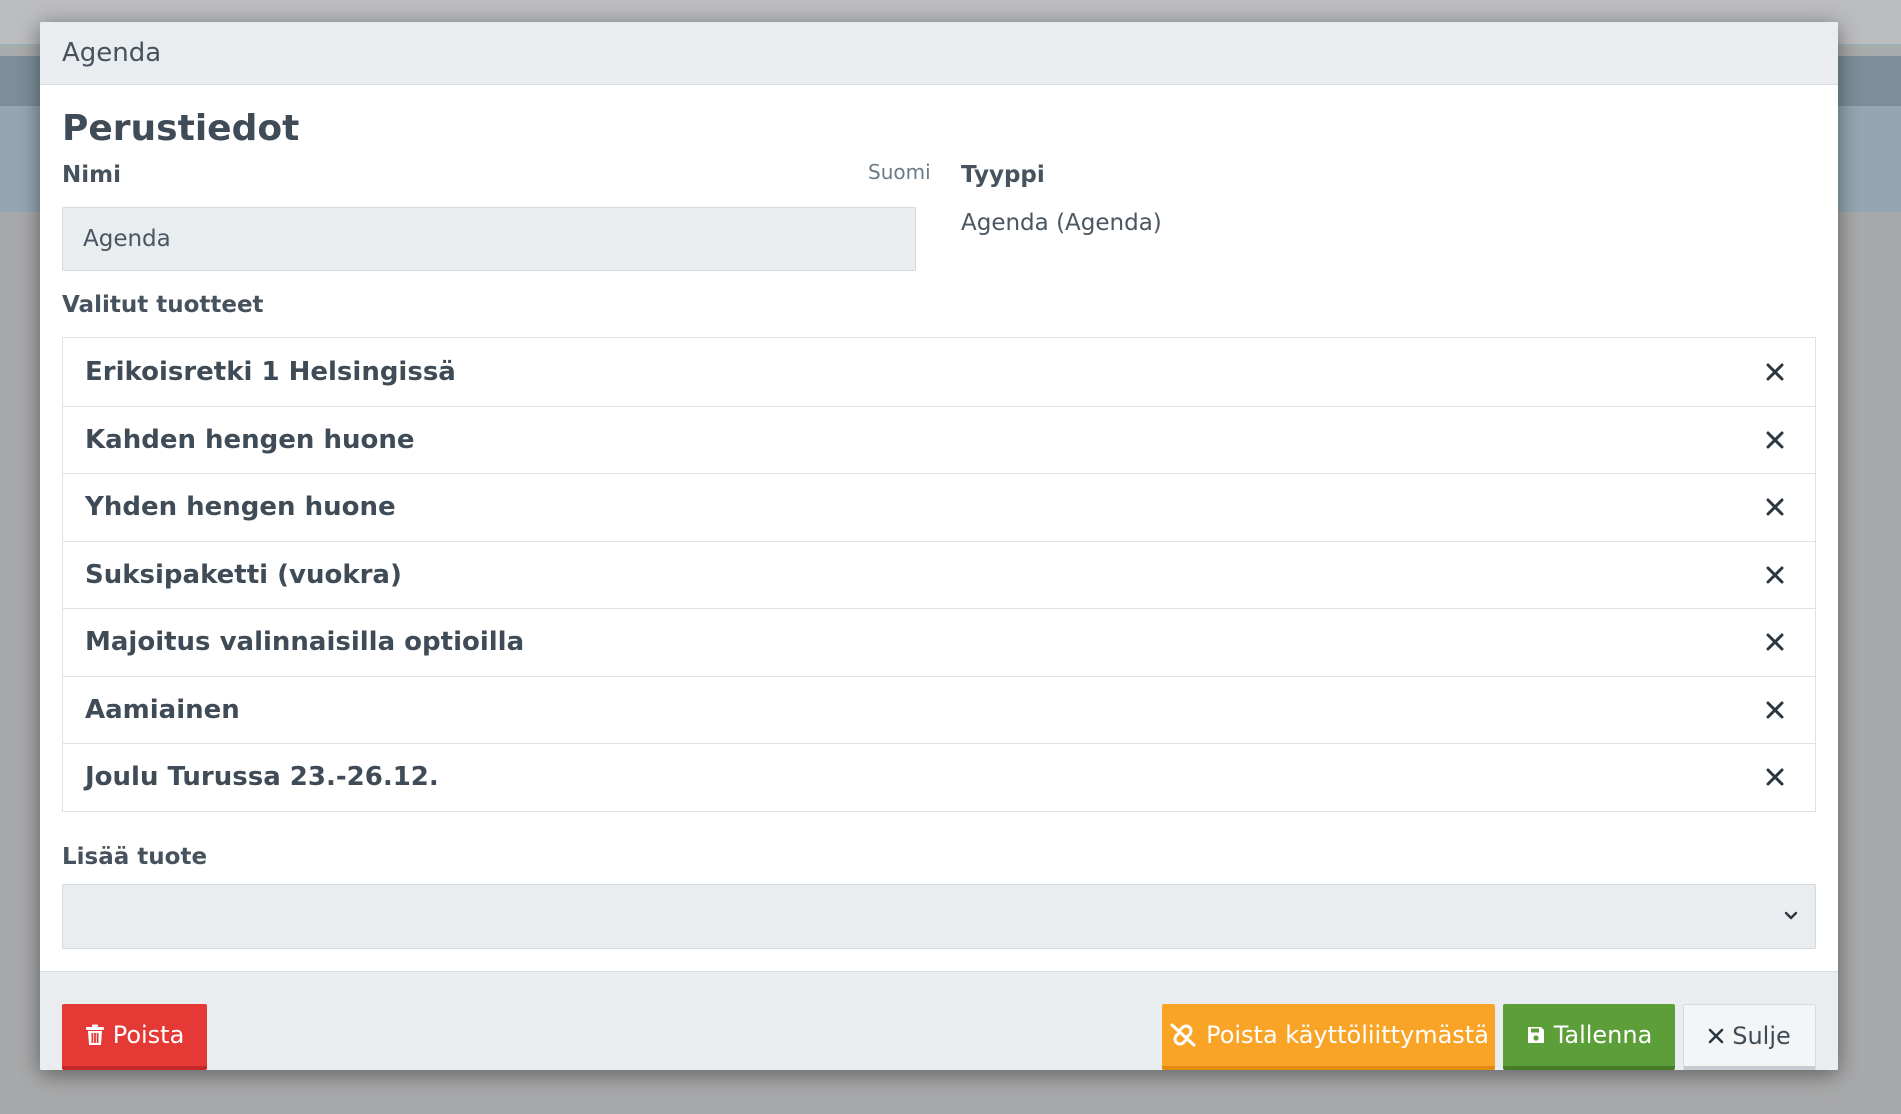 Image resolution: width=1901 pixels, height=1114 pixels. Describe the element at coordinates (270, 371) in the screenshot. I see `product-name: Erikoisretki 1 Helsingissä` at that location.